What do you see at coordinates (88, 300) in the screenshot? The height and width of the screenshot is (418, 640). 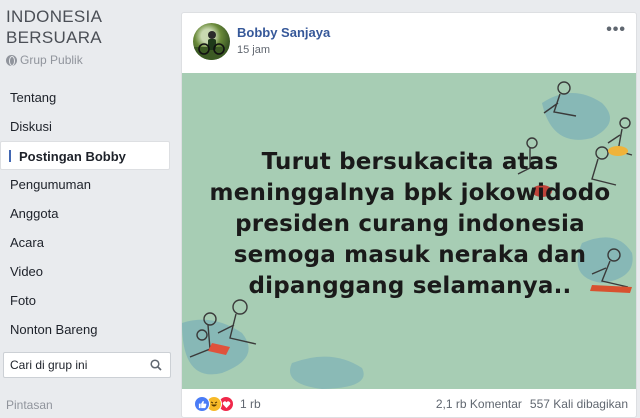 I see `nav-item-foto: Foto` at bounding box center [88, 300].